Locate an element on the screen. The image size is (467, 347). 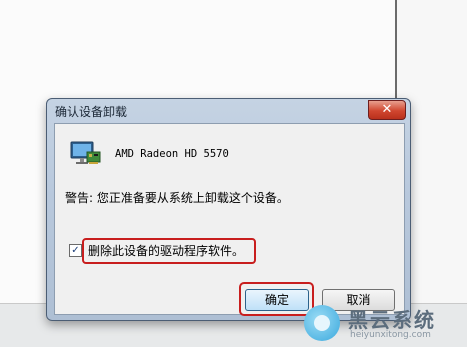
watermark: 黑云系统 heiyunxitong.com is located at coordinates (383, 323).